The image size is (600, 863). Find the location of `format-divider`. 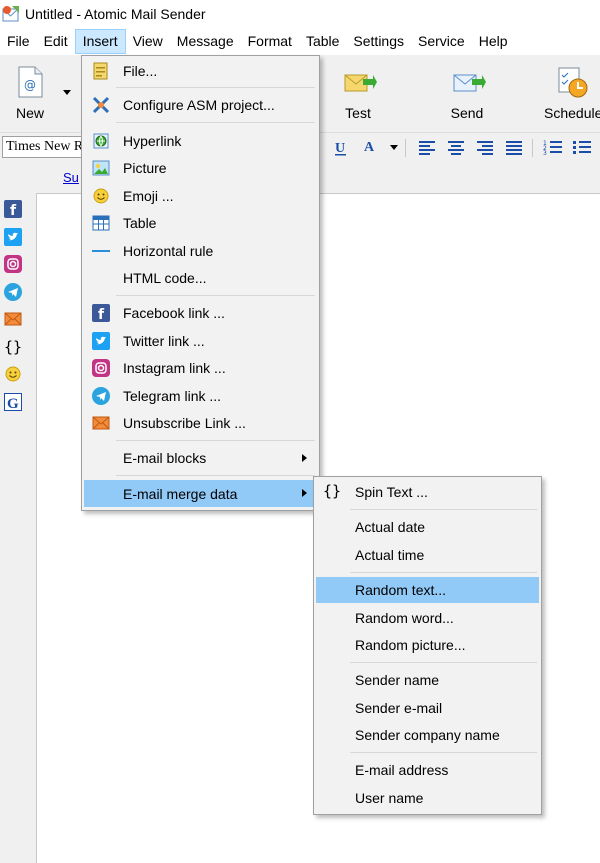

format-divider is located at coordinates (405, 148).